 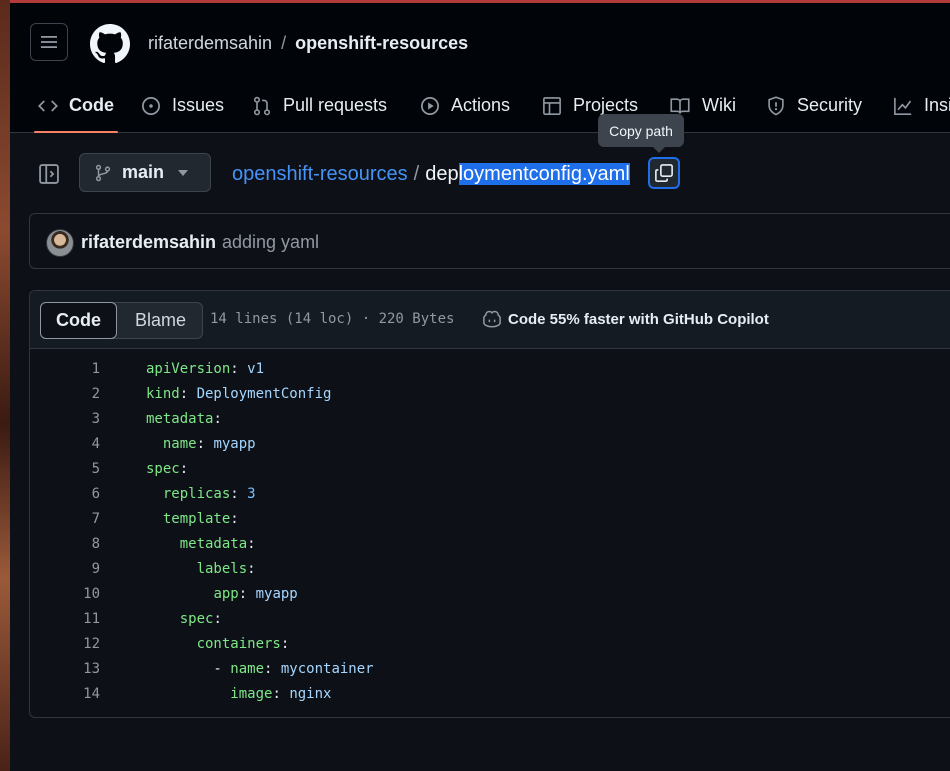 I want to click on github-logo-icon, so click(x=110, y=44).